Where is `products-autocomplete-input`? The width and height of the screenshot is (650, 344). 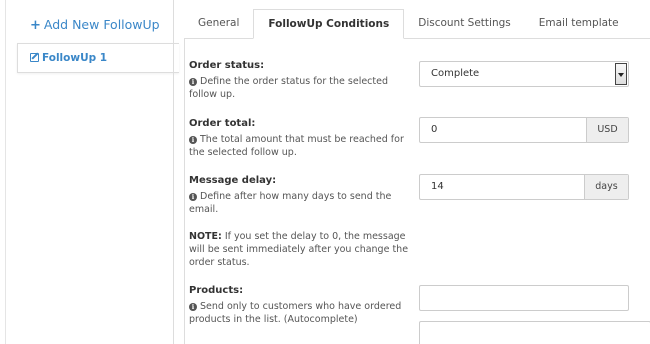 products-autocomplete-input is located at coordinates (524, 298).